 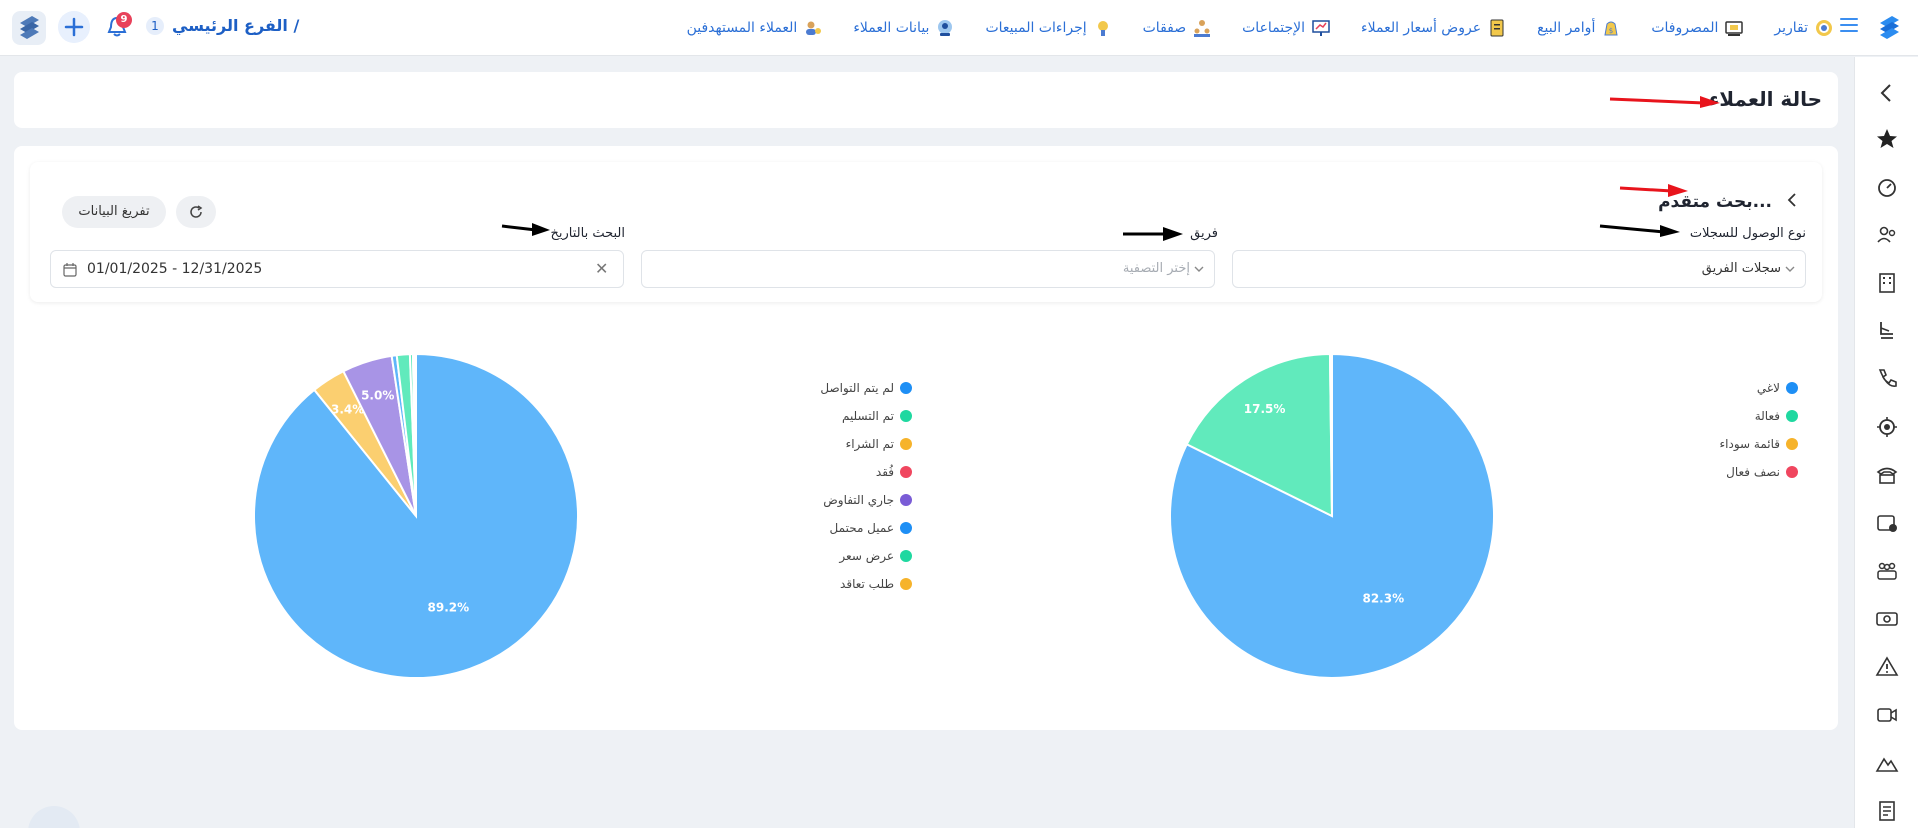 What do you see at coordinates (1887, 283) in the screenshot?
I see `building-icon` at bounding box center [1887, 283].